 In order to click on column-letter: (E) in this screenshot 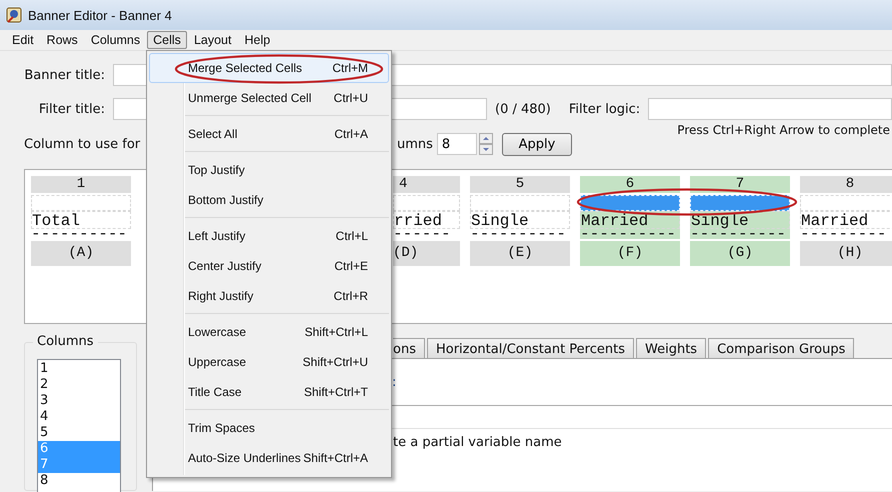, I will do `click(520, 253)`.